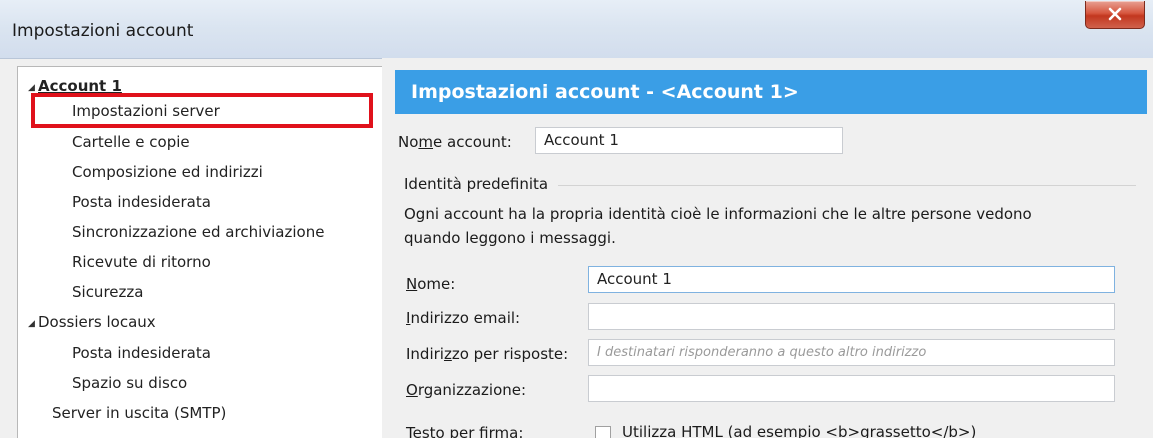 Image resolution: width=1153 pixels, height=438 pixels. Describe the element at coordinates (476, 184) in the screenshot. I see `identity-group-title: Identità predefinita` at that location.